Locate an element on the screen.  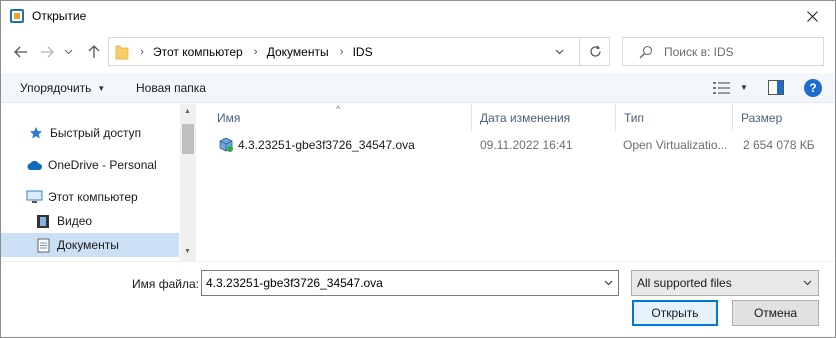
arrow-up-icon is located at coordinates (94, 51).